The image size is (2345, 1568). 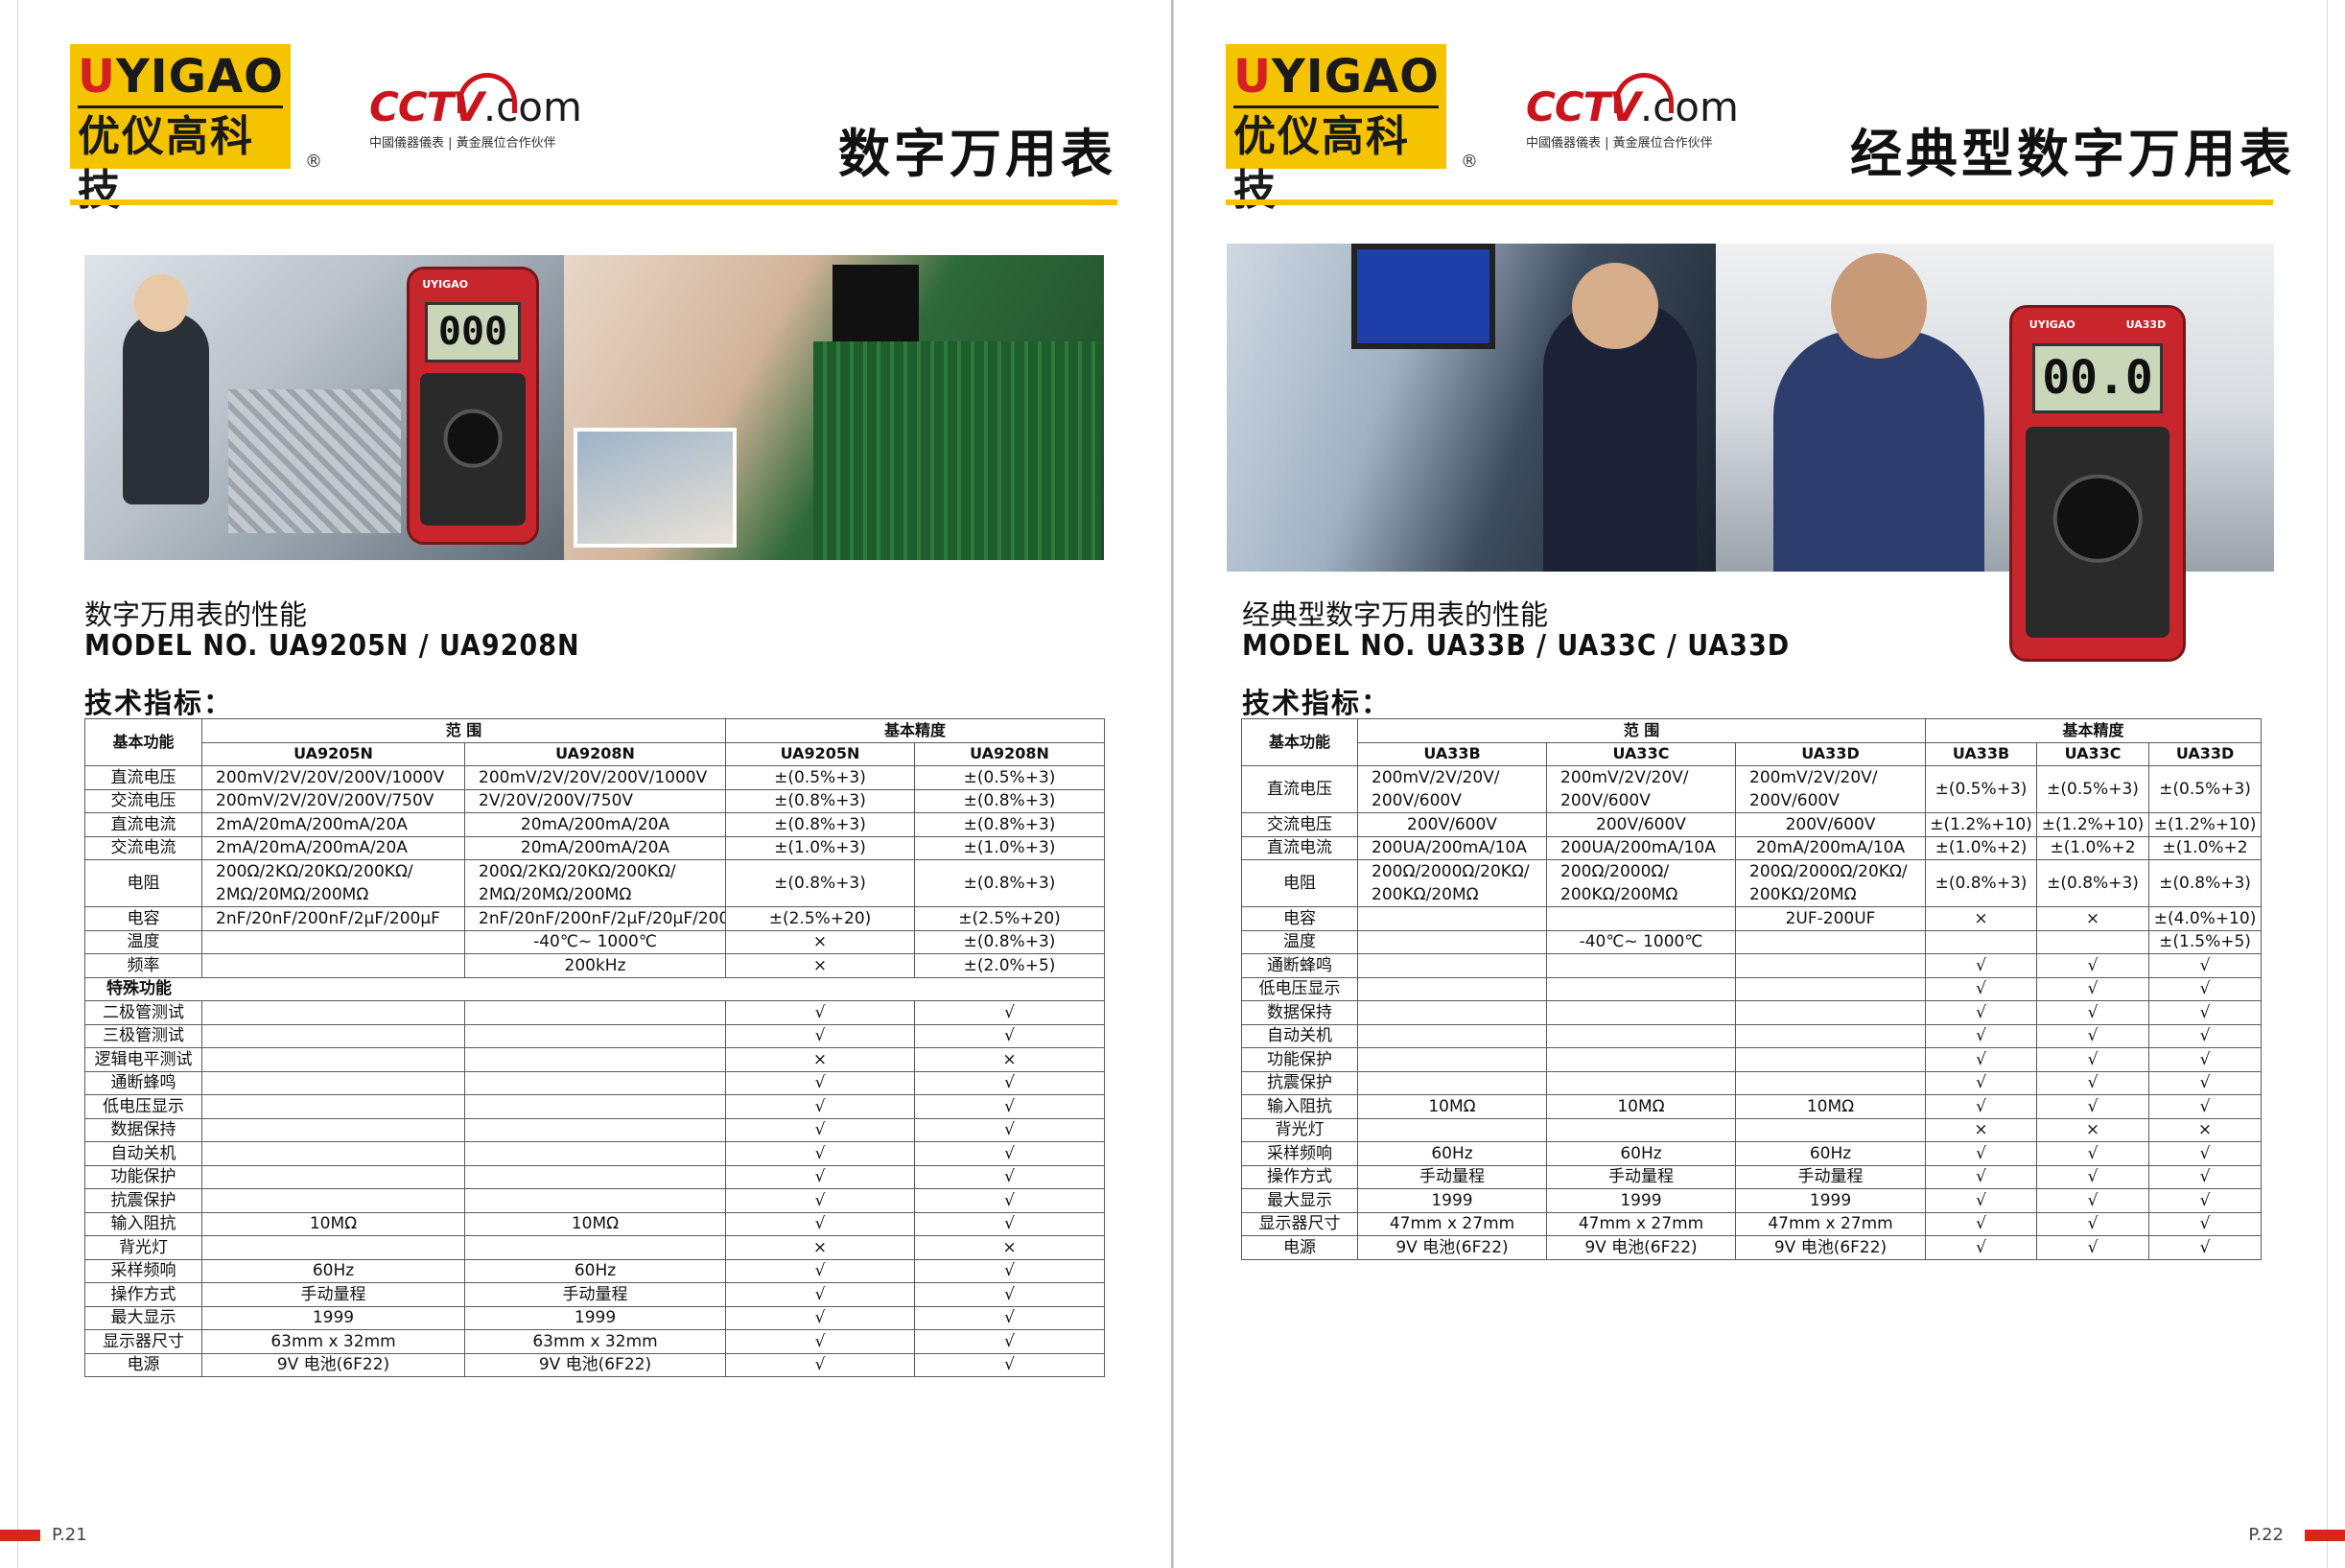 I want to click on range-cell: 200Ω/2000Ω/ 200KΩ/200MΩ, so click(x=1641, y=883).